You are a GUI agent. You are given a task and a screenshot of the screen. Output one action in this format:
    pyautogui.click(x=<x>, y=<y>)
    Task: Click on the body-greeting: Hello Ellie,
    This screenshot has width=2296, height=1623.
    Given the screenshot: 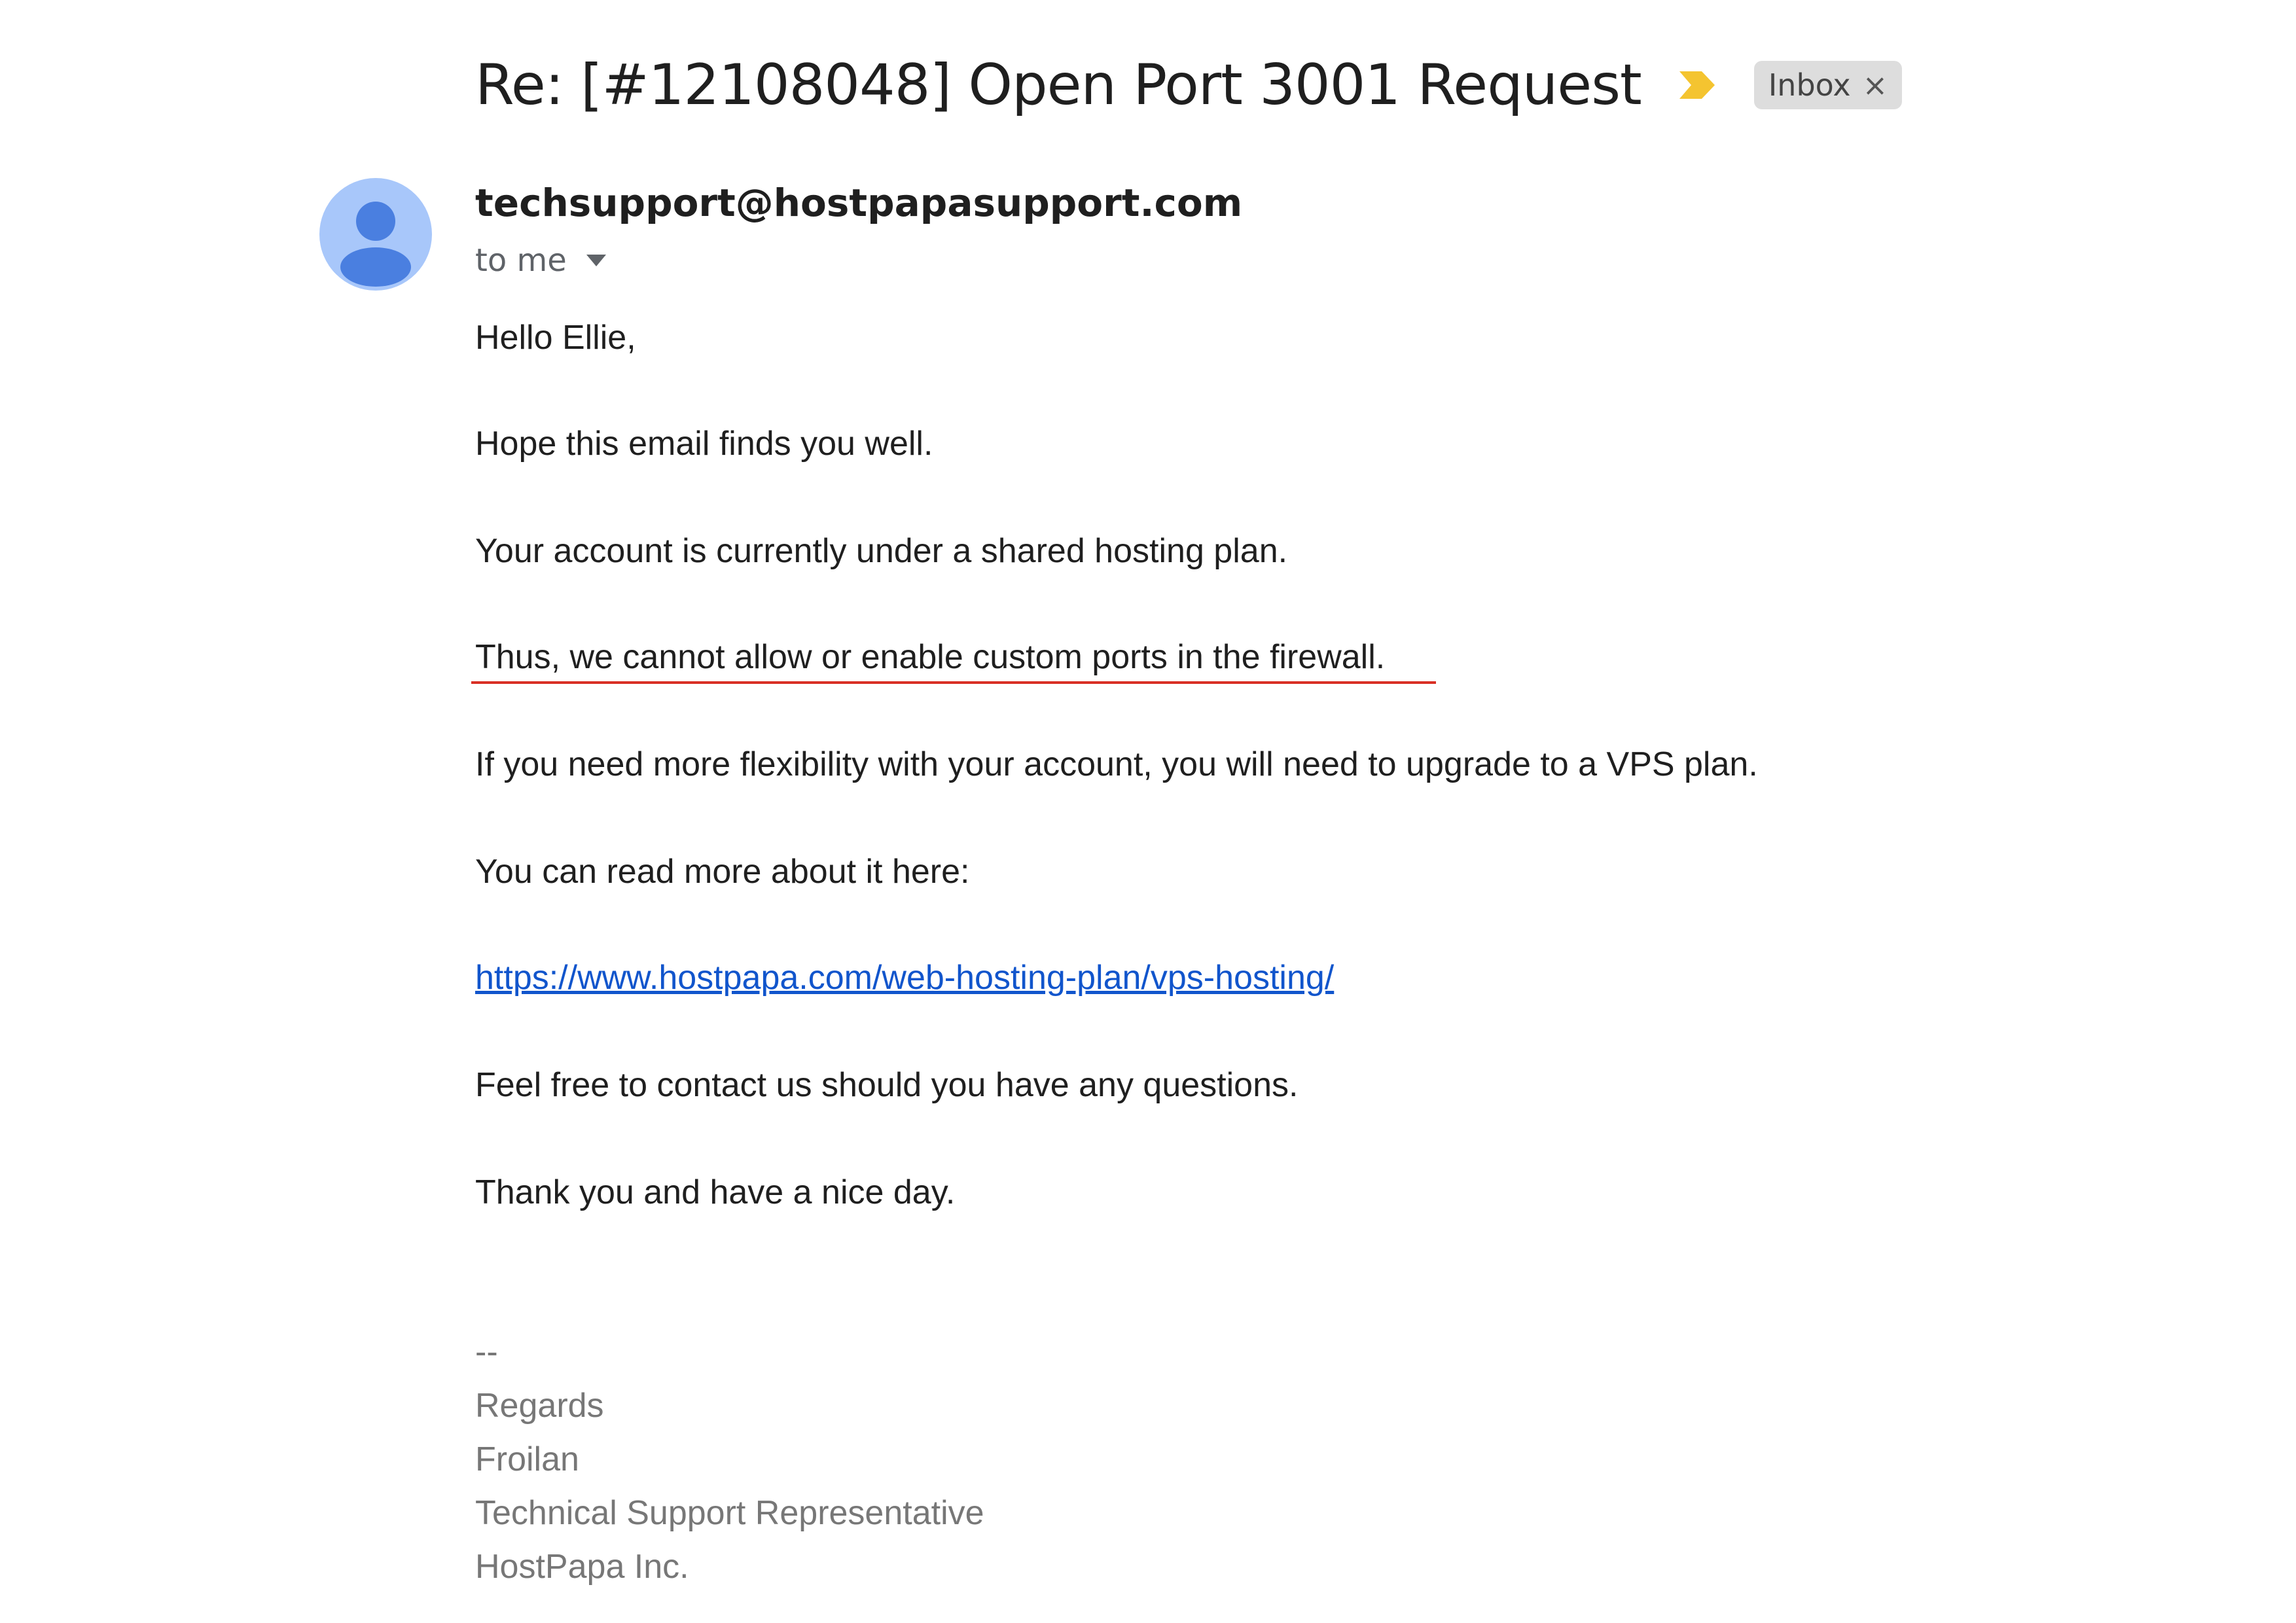 What is the action you would take?
    pyautogui.click(x=555, y=338)
    